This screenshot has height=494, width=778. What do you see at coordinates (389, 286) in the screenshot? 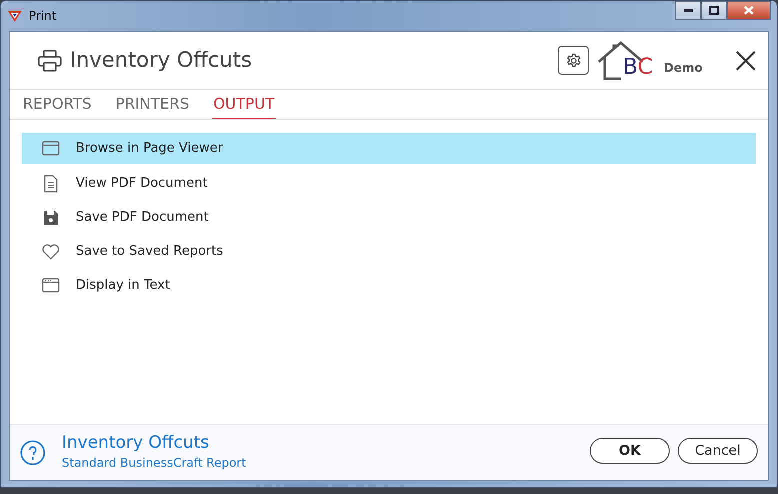
I see `output-option: Display in Text` at bounding box center [389, 286].